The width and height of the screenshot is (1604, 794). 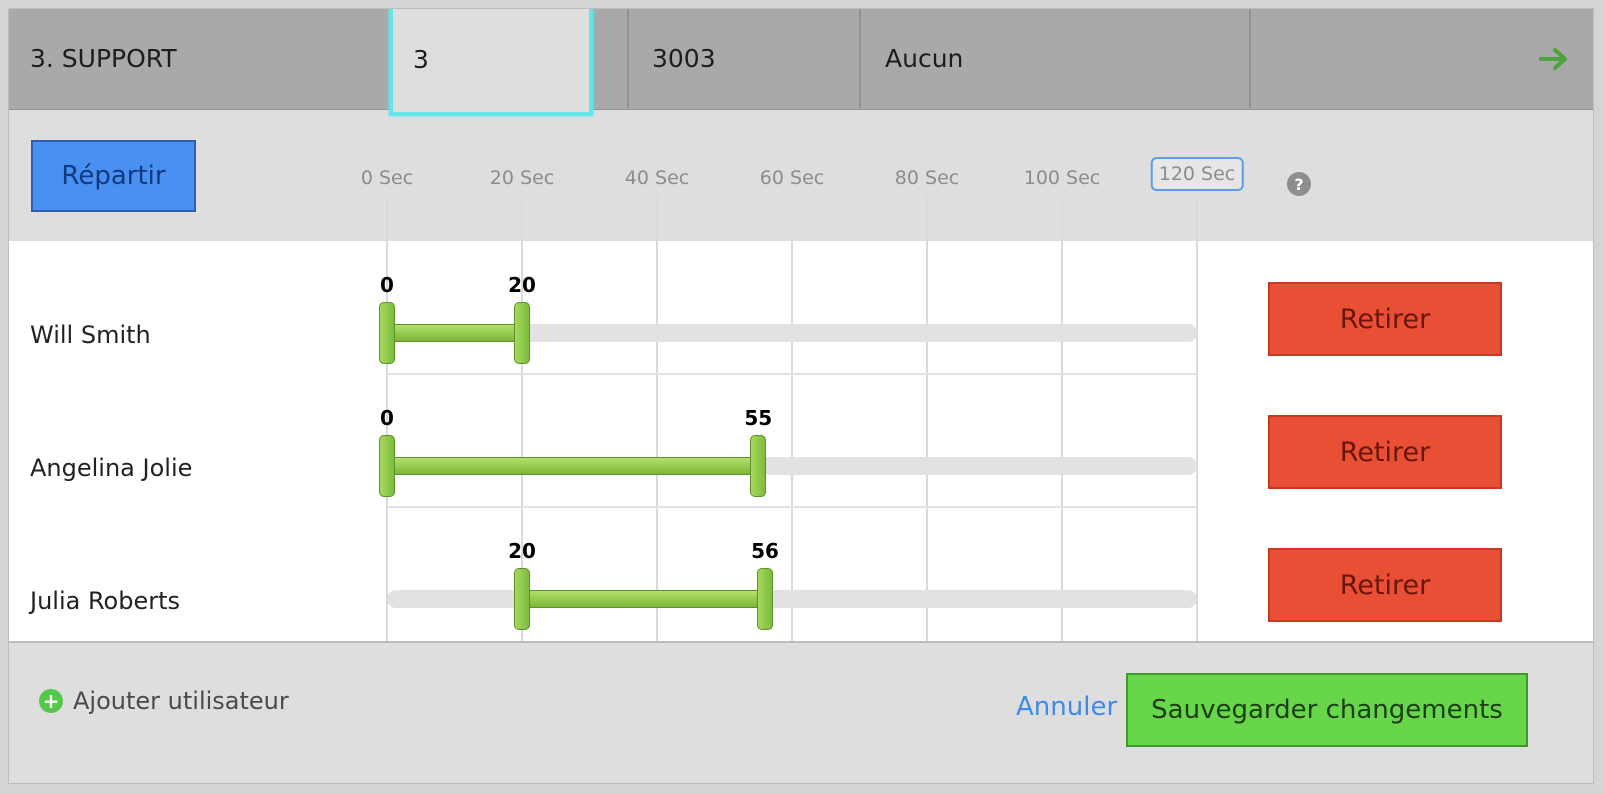 I want to click on user-name: Angelina Jolie, so click(x=111, y=468).